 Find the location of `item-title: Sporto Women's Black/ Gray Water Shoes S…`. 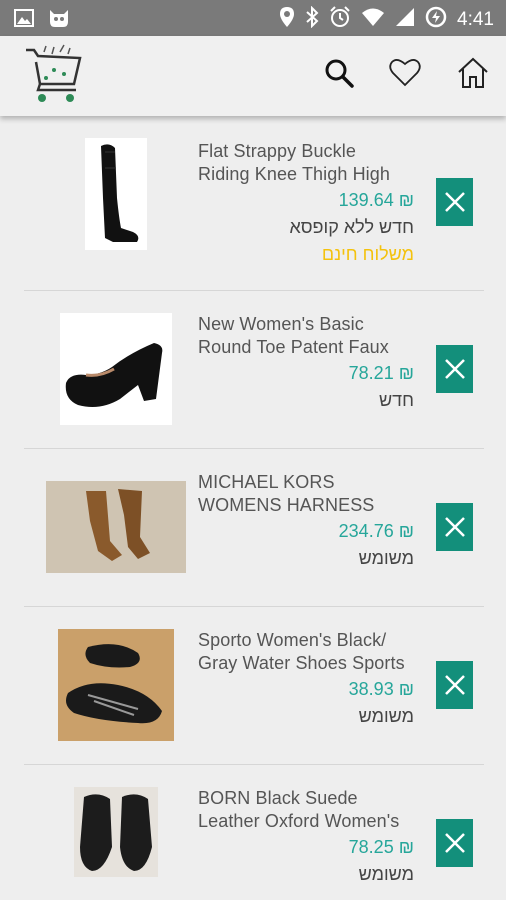

item-title: Sporto Women's Black/ Gray Water Shoes S… is located at coordinates (313, 652).